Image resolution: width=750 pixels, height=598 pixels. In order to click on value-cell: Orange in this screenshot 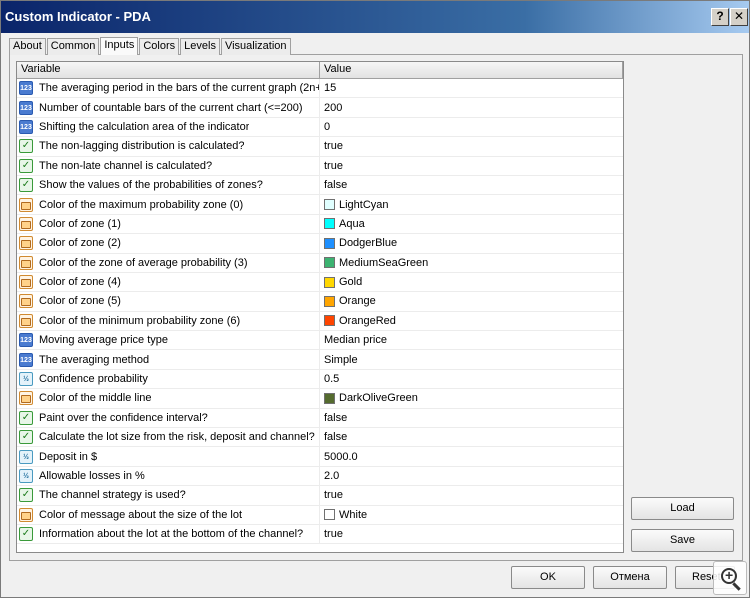, I will do `click(471, 301)`.